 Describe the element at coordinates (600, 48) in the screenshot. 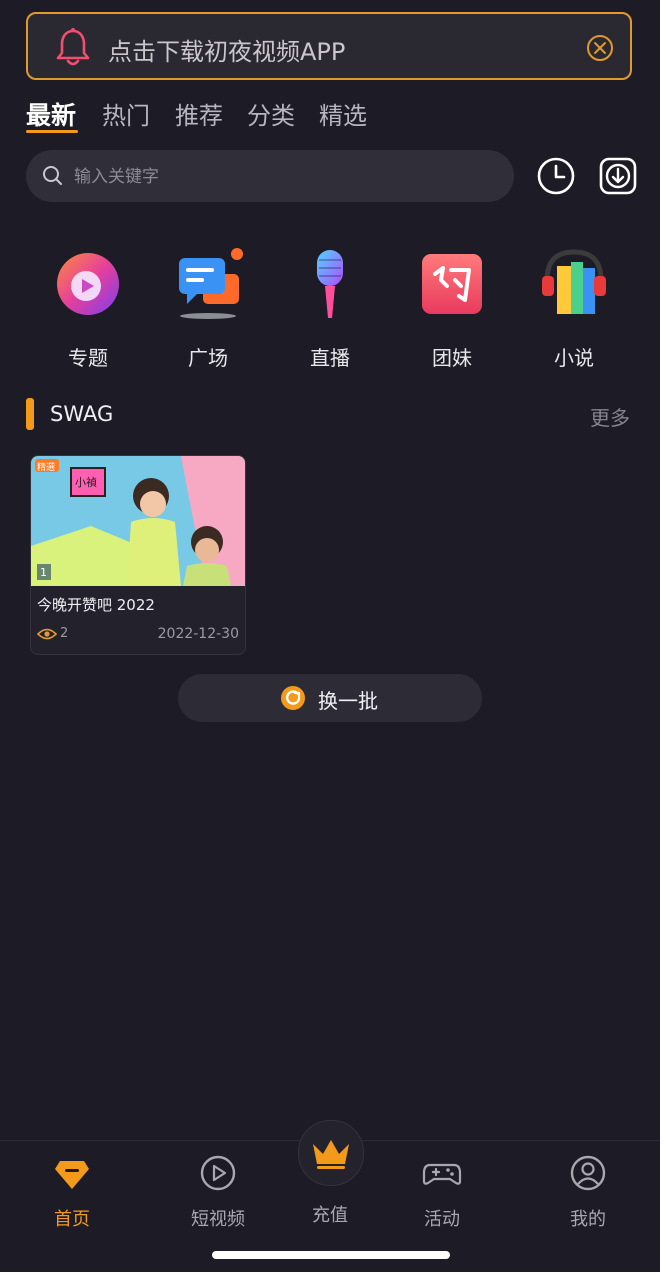

I see `close-circle-icon` at that location.